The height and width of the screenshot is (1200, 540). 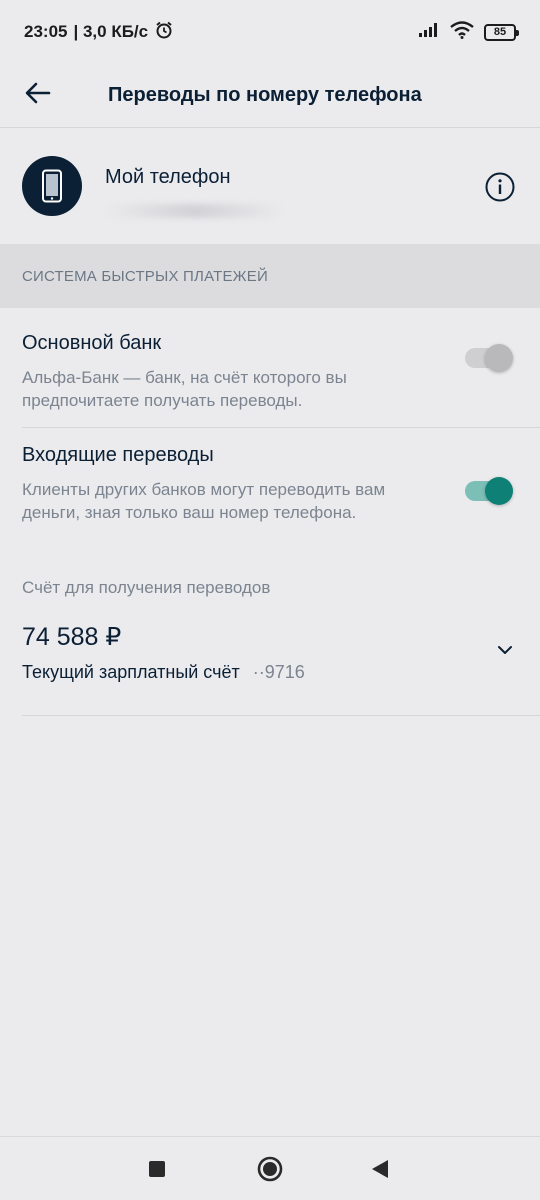 I want to click on status-speed: | 3,0 КБ/с, so click(x=111, y=31).